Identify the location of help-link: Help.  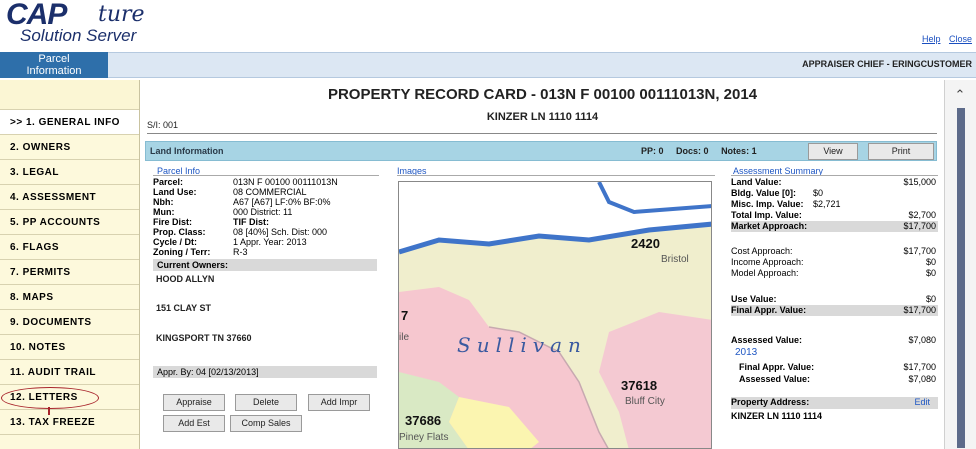
(931, 39).